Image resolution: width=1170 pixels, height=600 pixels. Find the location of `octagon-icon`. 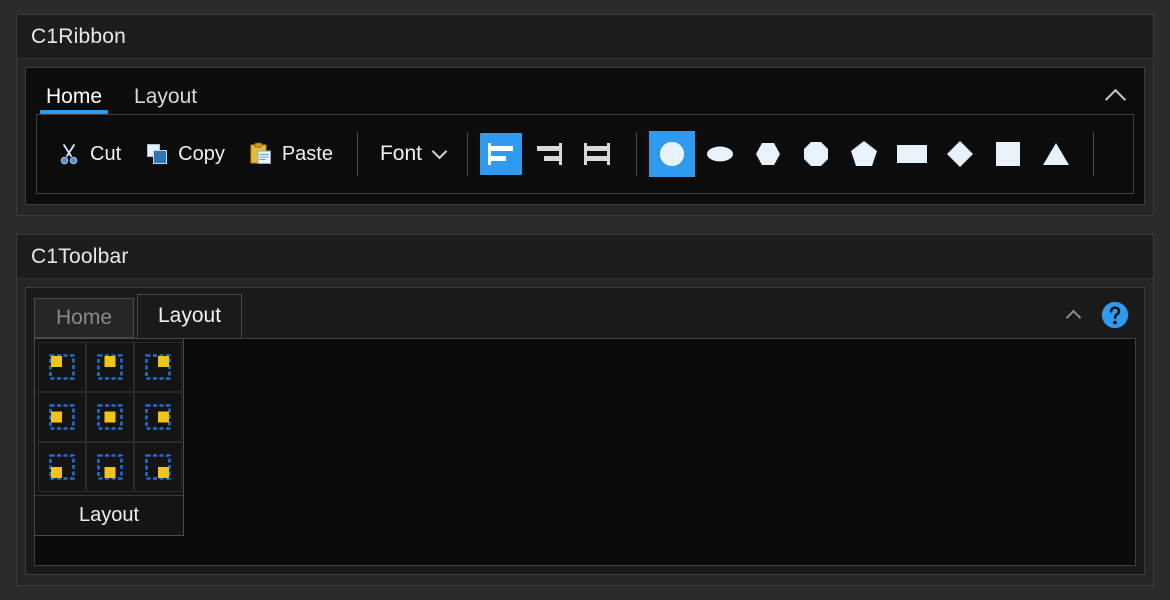

octagon-icon is located at coordinates (816, 154).